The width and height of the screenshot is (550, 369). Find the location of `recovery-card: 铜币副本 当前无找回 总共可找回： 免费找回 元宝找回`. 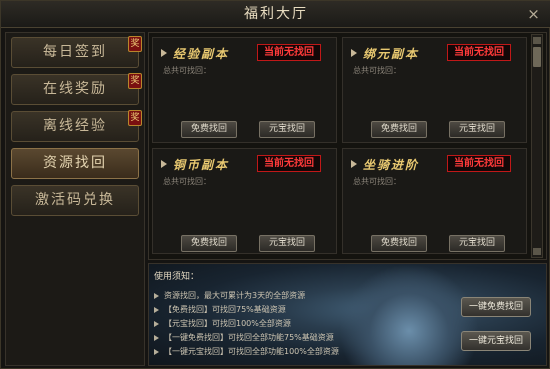

recovery-card: 铜币副本 当前无找回 总共可找回： 免费找回 元宝找回 is located at coordinates (244, 201).